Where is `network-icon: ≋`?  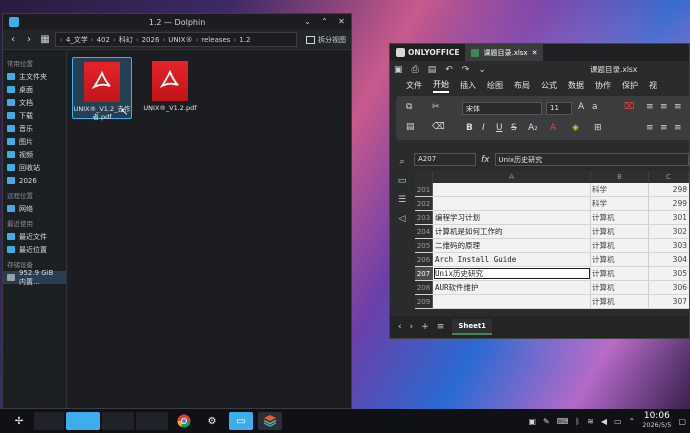 network-icon: ≋ is located at coordinates (590, 421).